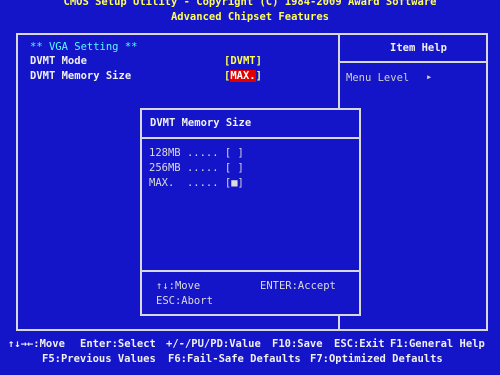 The width and height of the screenshot is (500, 375). What do you see at coordinates (178, 286) in the screenshot?
I see `popup-hint-move: ↑↓:Move` at bounding box center [178, 286].